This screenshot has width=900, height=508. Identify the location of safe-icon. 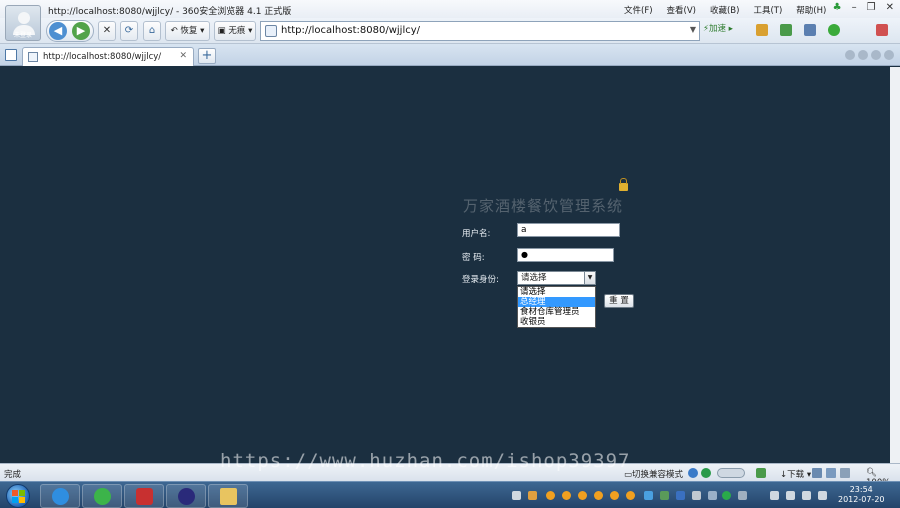
(834, 30).